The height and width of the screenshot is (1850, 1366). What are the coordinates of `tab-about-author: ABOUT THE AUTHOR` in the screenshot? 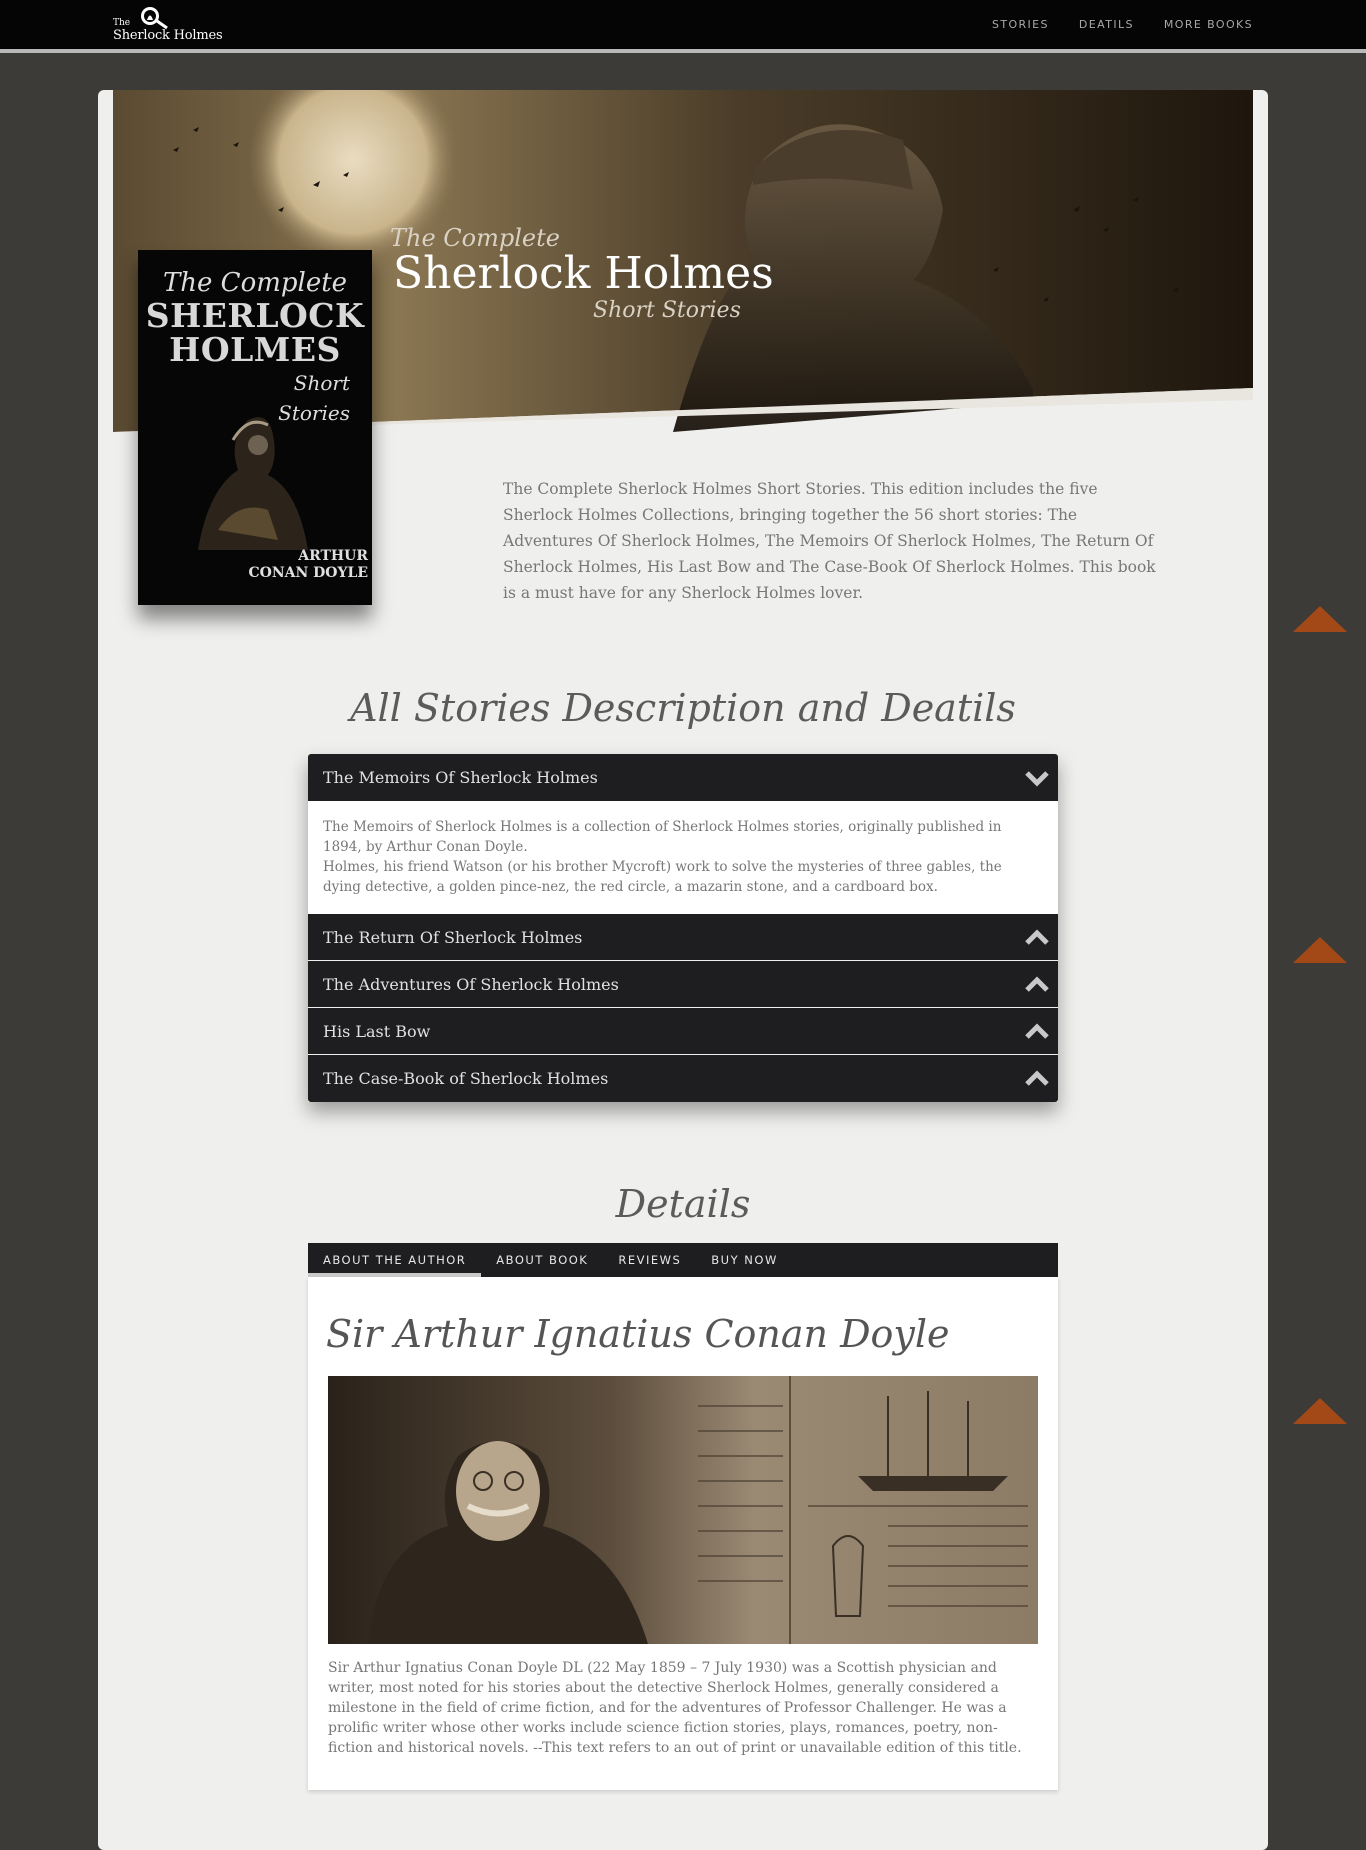 It's located at (395, 1260).